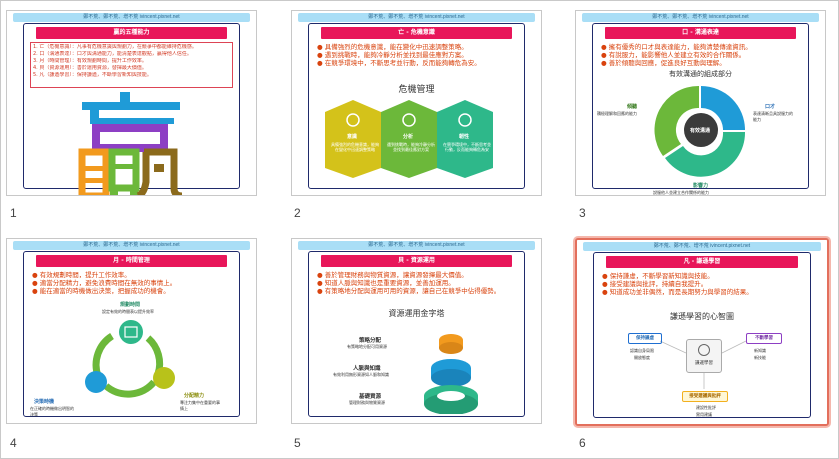  Describe the element at coordinates (416, 313) in the screenshot. I see `diagram-title: 資源運用金字塔` at that location.